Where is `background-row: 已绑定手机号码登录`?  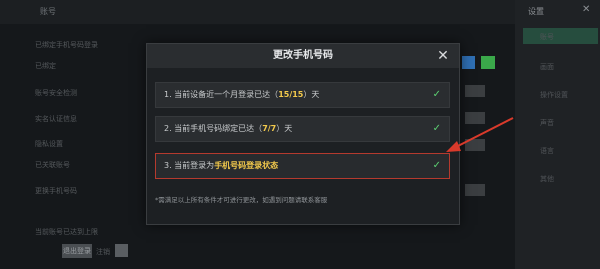 background-row: 已绑定手机号码登录 is located at coordinates (66, 45).